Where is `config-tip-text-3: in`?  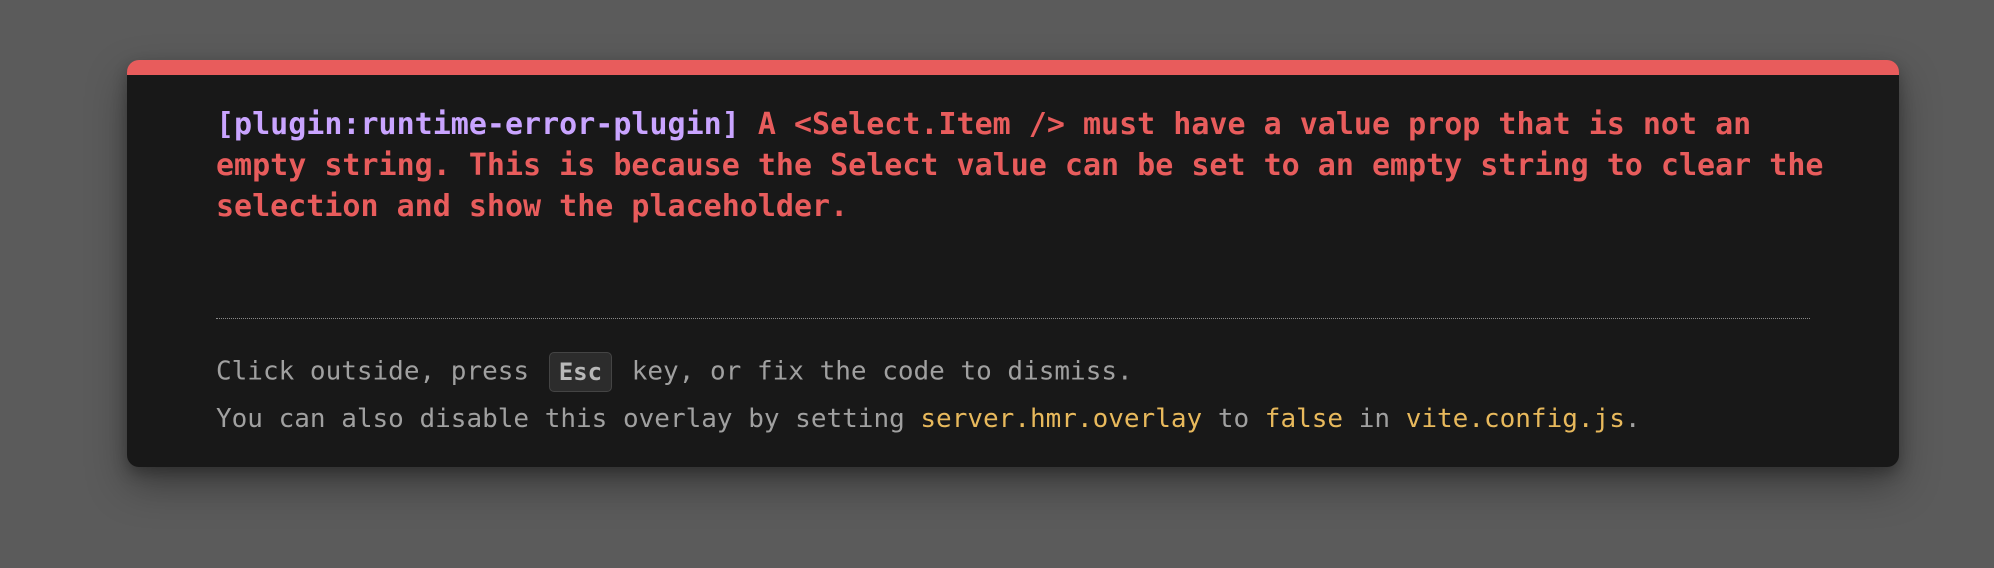
config-tip-text-3: in is located at coordinates (1374, 419).